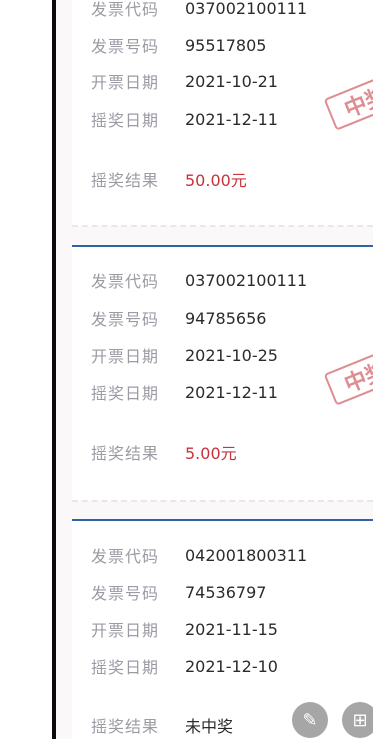 This screenshot has height=739, width=373. Describe the element at coordinates (226, 45) in the screenshot. I see `invoice-number-value: 95517805` at that location.